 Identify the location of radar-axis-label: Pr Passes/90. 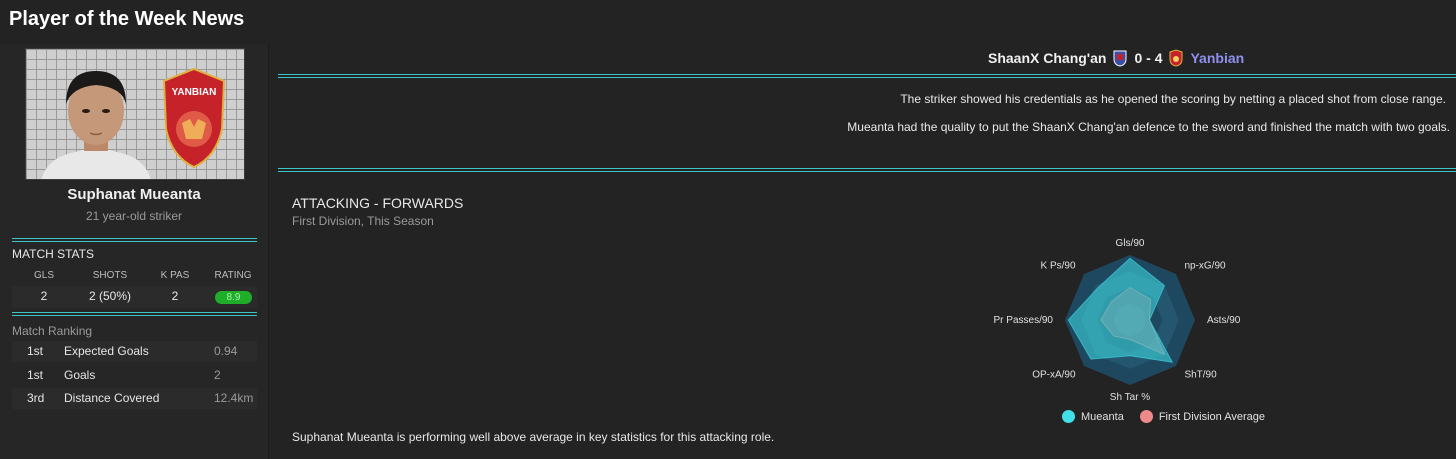
(1024, 320).